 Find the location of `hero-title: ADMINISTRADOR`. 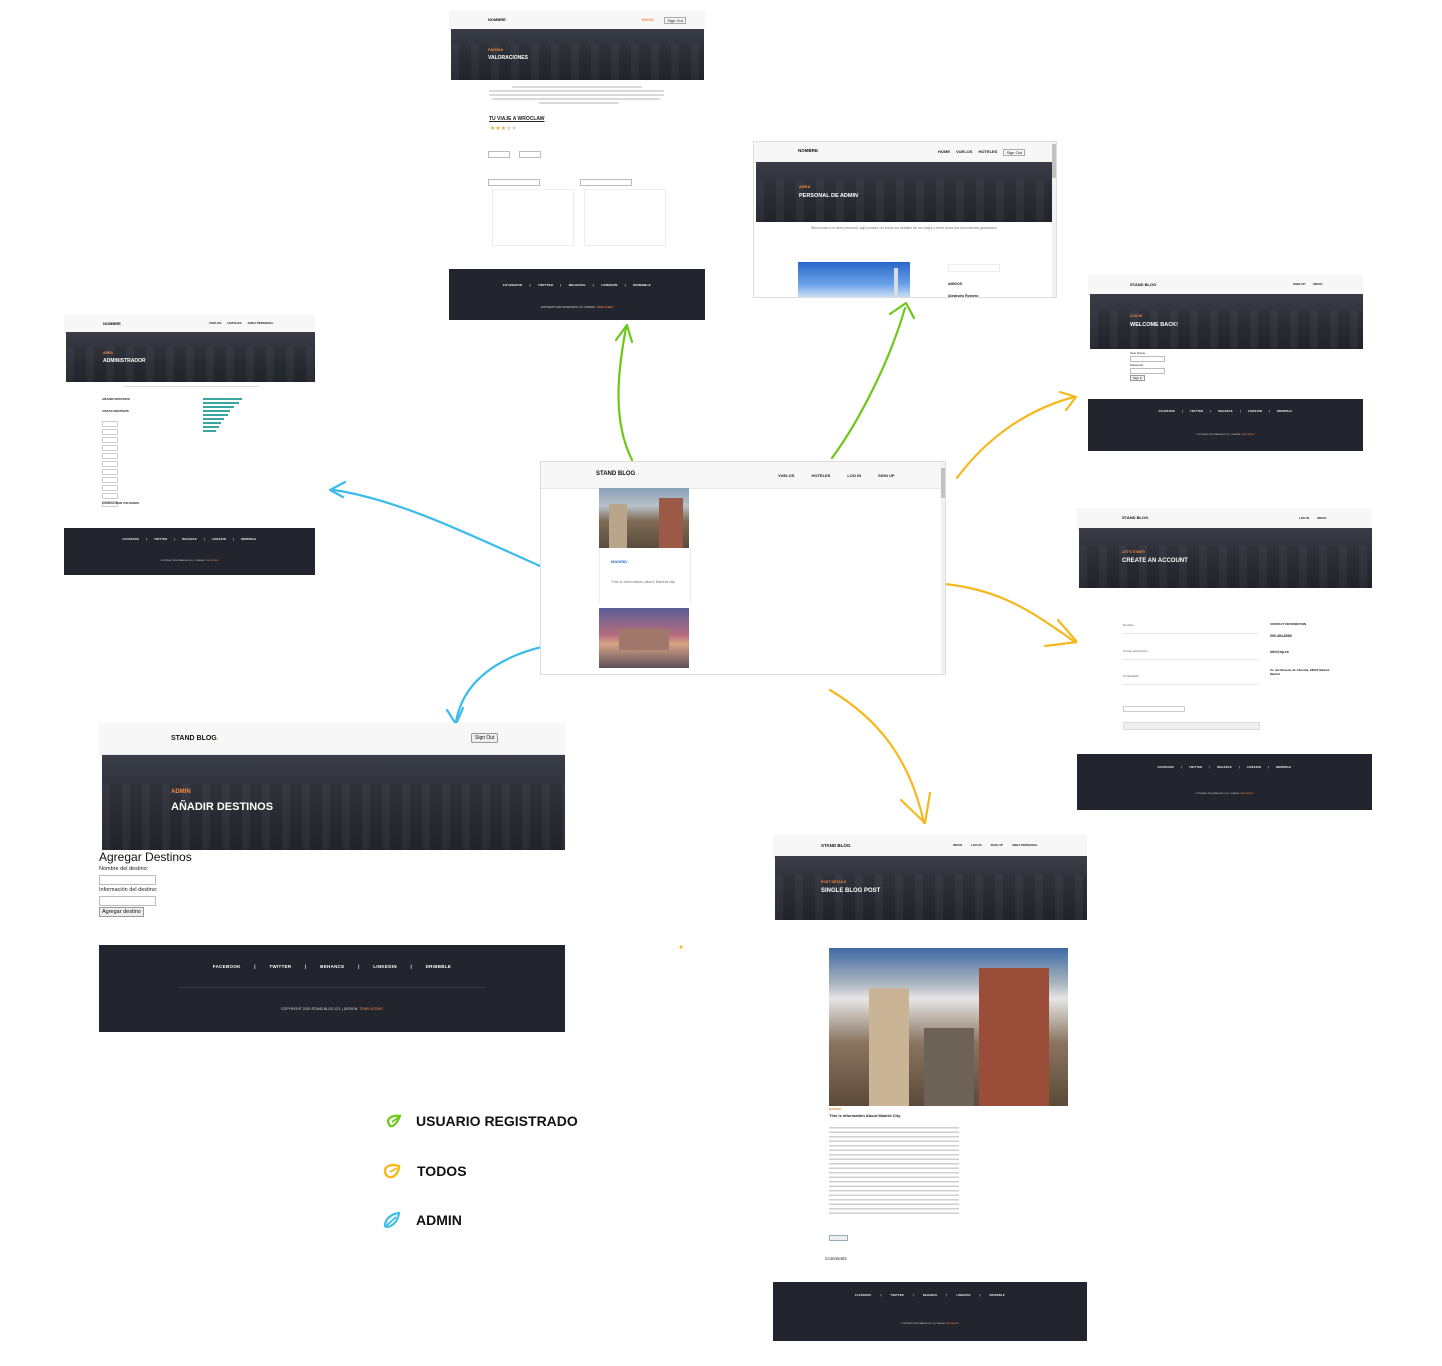

hero-title: ADMINISTRADOR is located at coordinates (124, 361).